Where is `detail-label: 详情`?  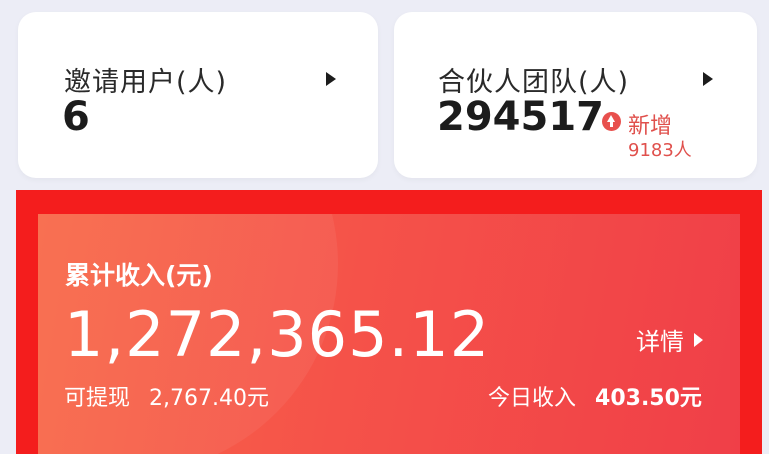
detail-label: 详情 is located at coordinates (660, 342).